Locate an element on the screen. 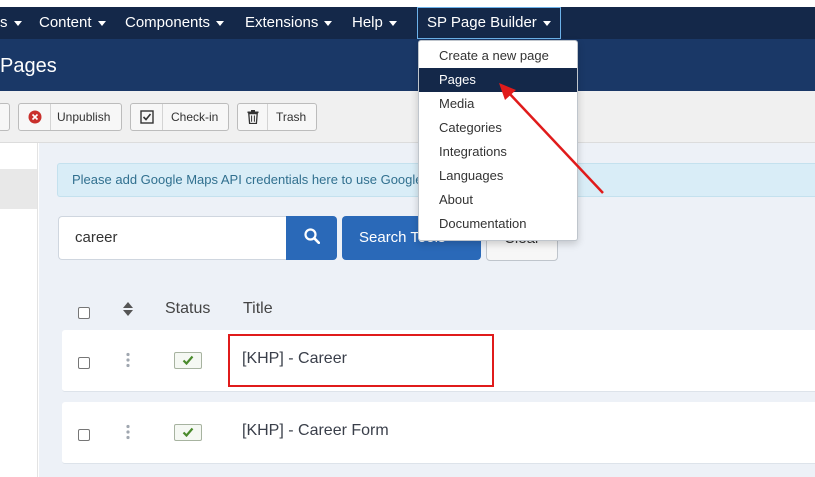 The image size is (815, 477). nav-item-partial: s is located at coordinates (11, 23).